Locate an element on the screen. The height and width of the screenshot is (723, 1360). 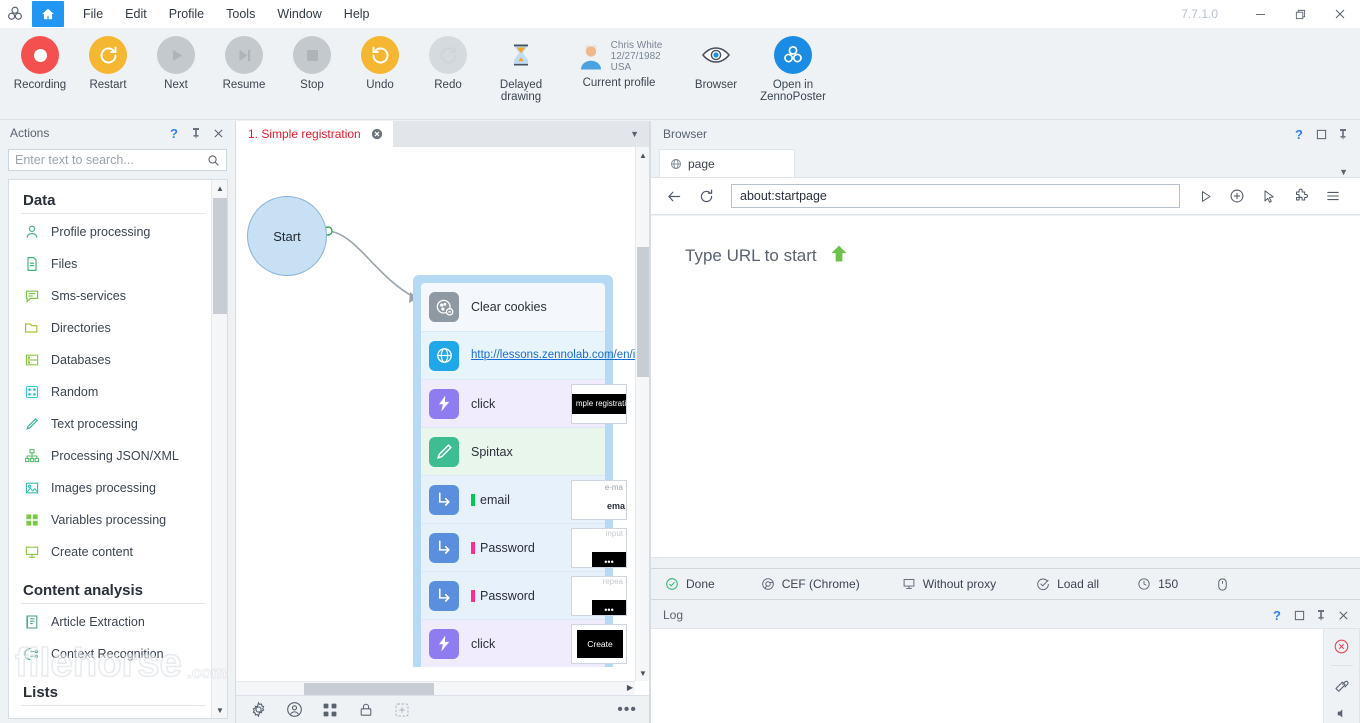
node-thumbnail: mple registrati is located at coordinates (599, 403).